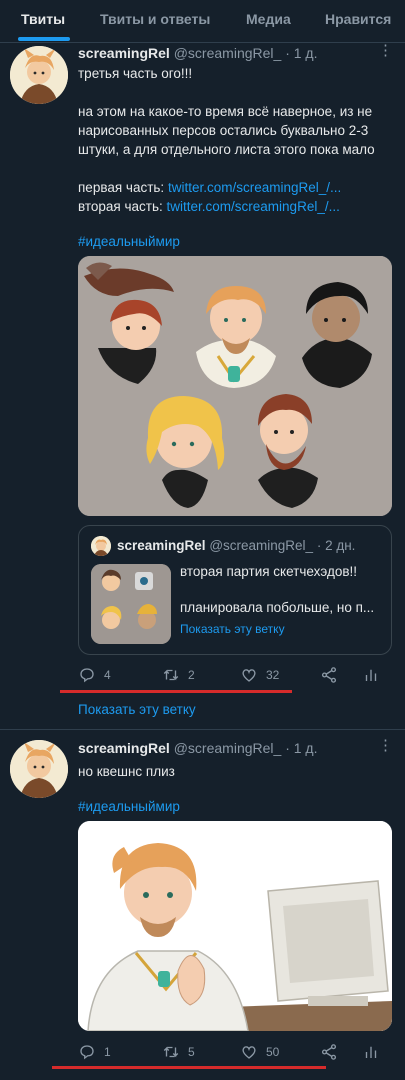 This screenshot has width=405, height=1080. What do you see at coordinates (137, 709) in the screenshot?
I see `show-thread-link: Показать эту ветку` at bounding box center [137, 709].